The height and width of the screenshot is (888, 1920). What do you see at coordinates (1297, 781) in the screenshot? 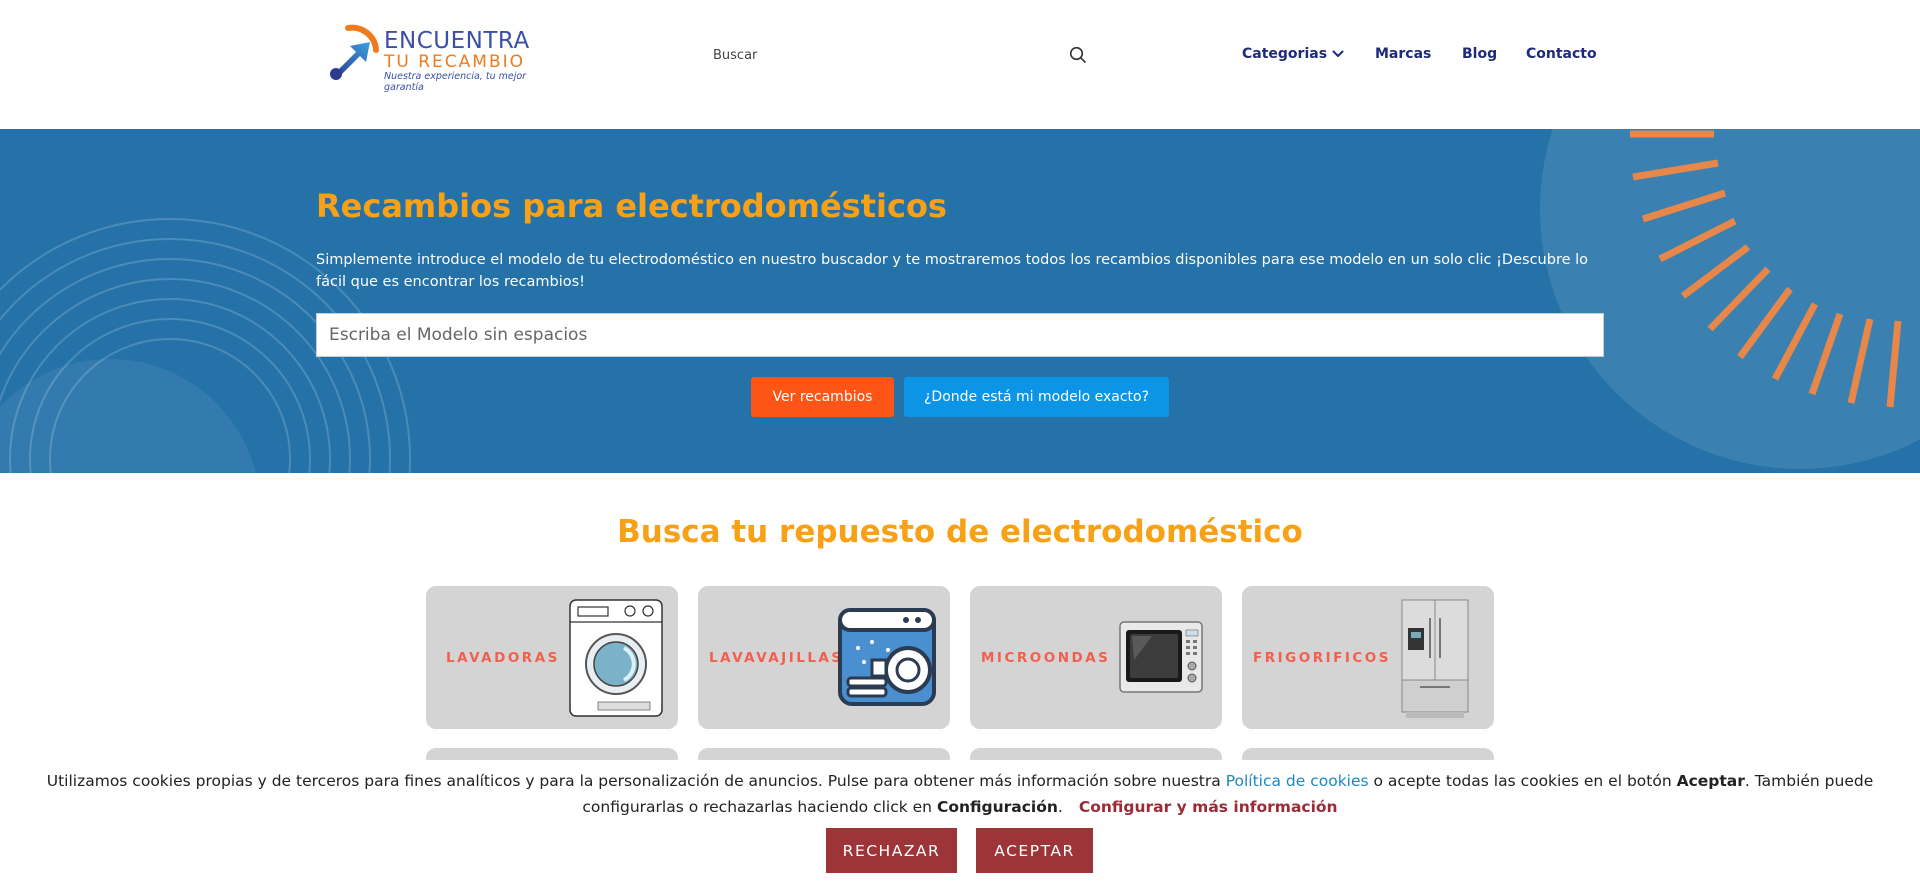
I see `cookie-policy-link: Política de cookies` at bounding box center [1297, 781].